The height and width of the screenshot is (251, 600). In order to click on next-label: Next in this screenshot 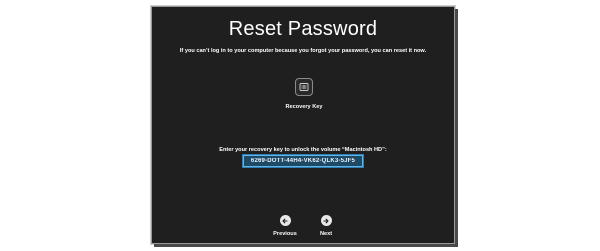, I will do `click(326, 234)`.